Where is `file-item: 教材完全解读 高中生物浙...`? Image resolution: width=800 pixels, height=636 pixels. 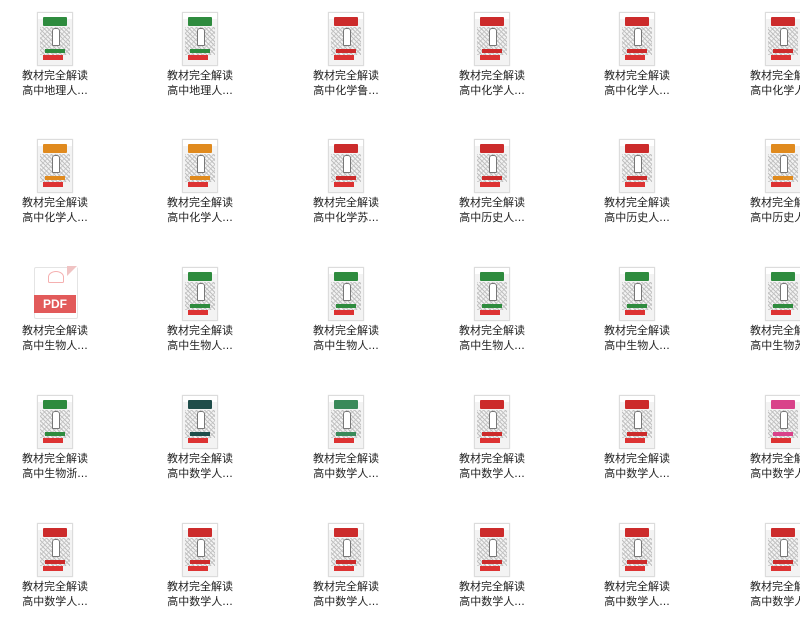
file-item: 教材完全解读 高中生物浙... is located at coordinates (55, 445).